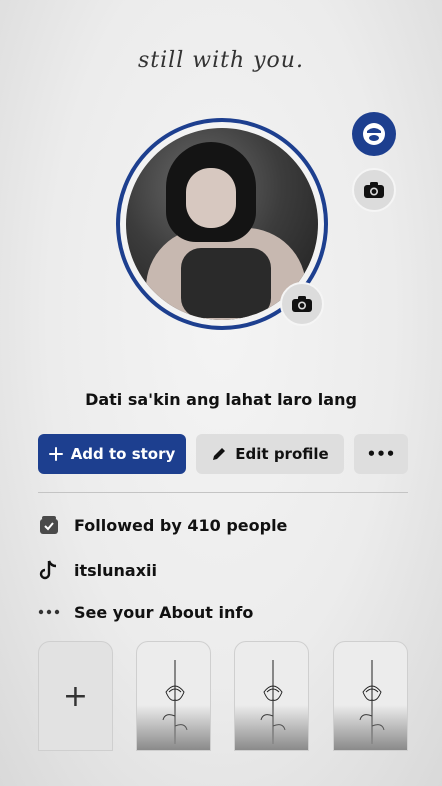 This screenshot has height=786, width=442. Describe the element at coordinates (221, 60) in the screenshot. I see `cover-title: still with you.` at that location.